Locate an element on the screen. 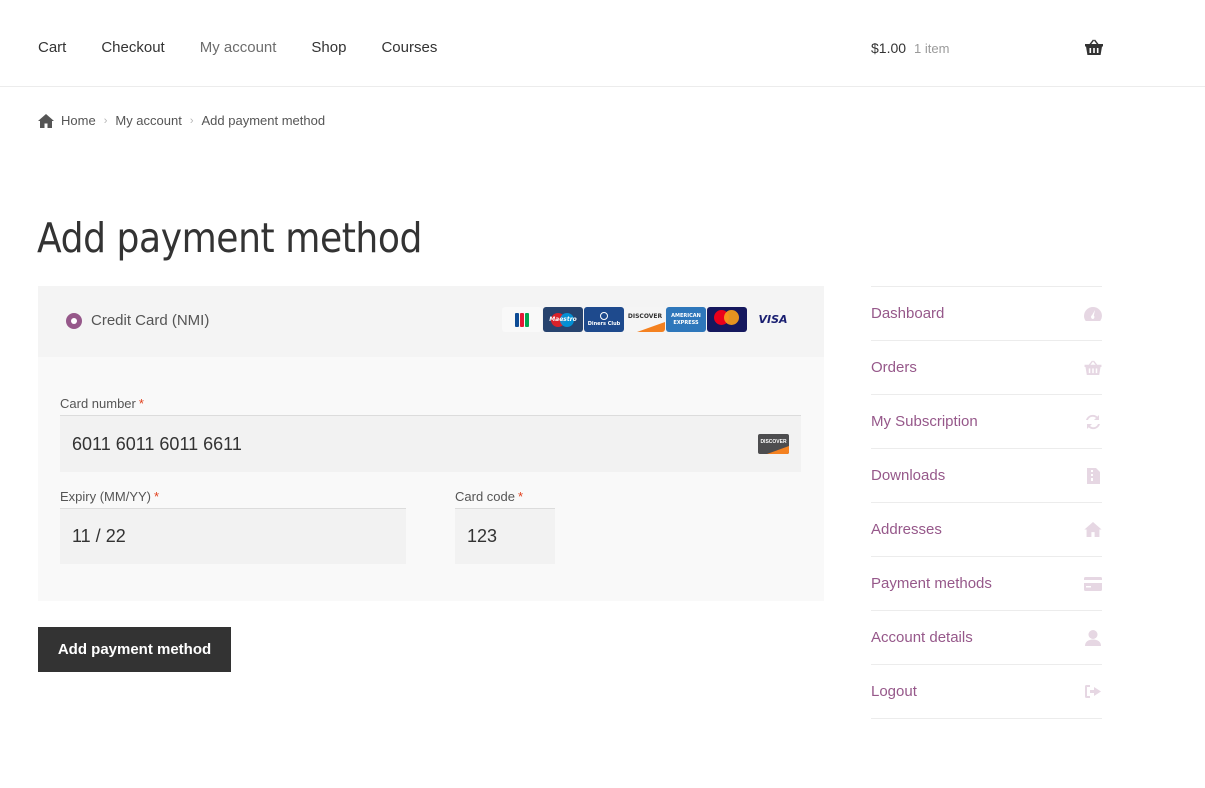  add-payment-method-button: Add payment method is located at coordinates (134, 649).